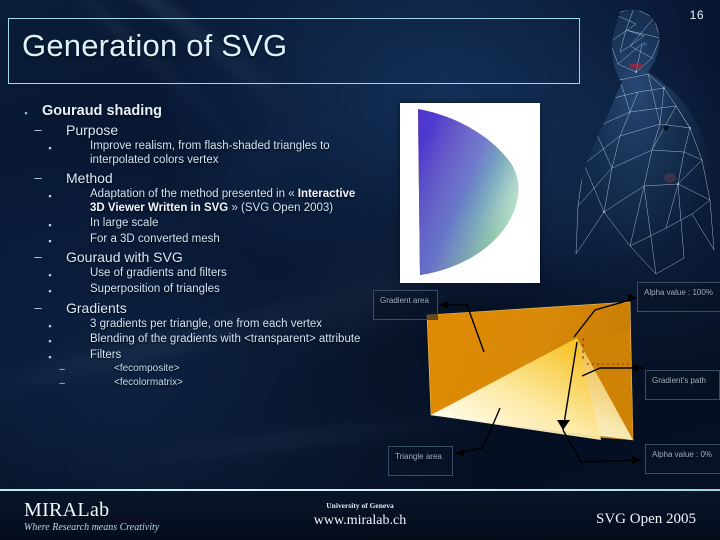 Image resolution: width=720 pixels, height=540 pixels. I want to click on outline-text: Use of gradients and filters, so click(158, 273).